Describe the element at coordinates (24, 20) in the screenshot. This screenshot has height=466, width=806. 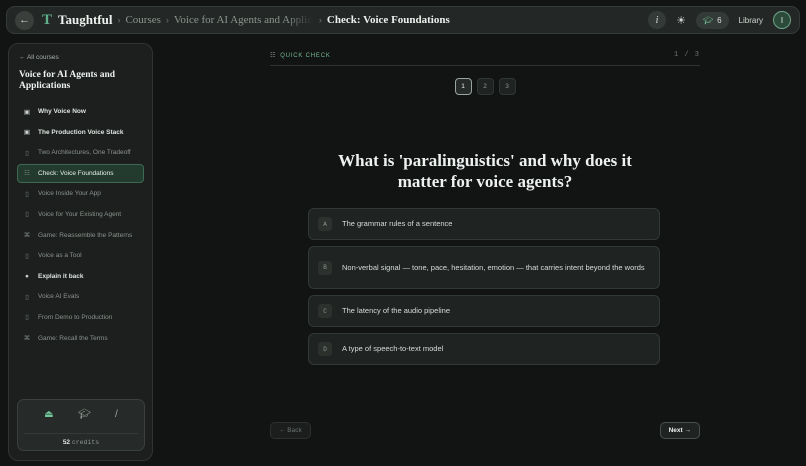
I see `back-arrow-icon: ←` at that location.